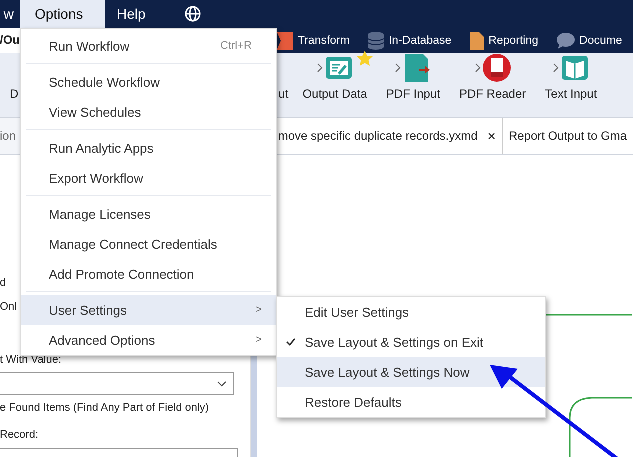 This screenshot has width=633, height=457. Describe the element at coordinates (283, 94) in the screenshot. I see `tool-label: ut` at that location.